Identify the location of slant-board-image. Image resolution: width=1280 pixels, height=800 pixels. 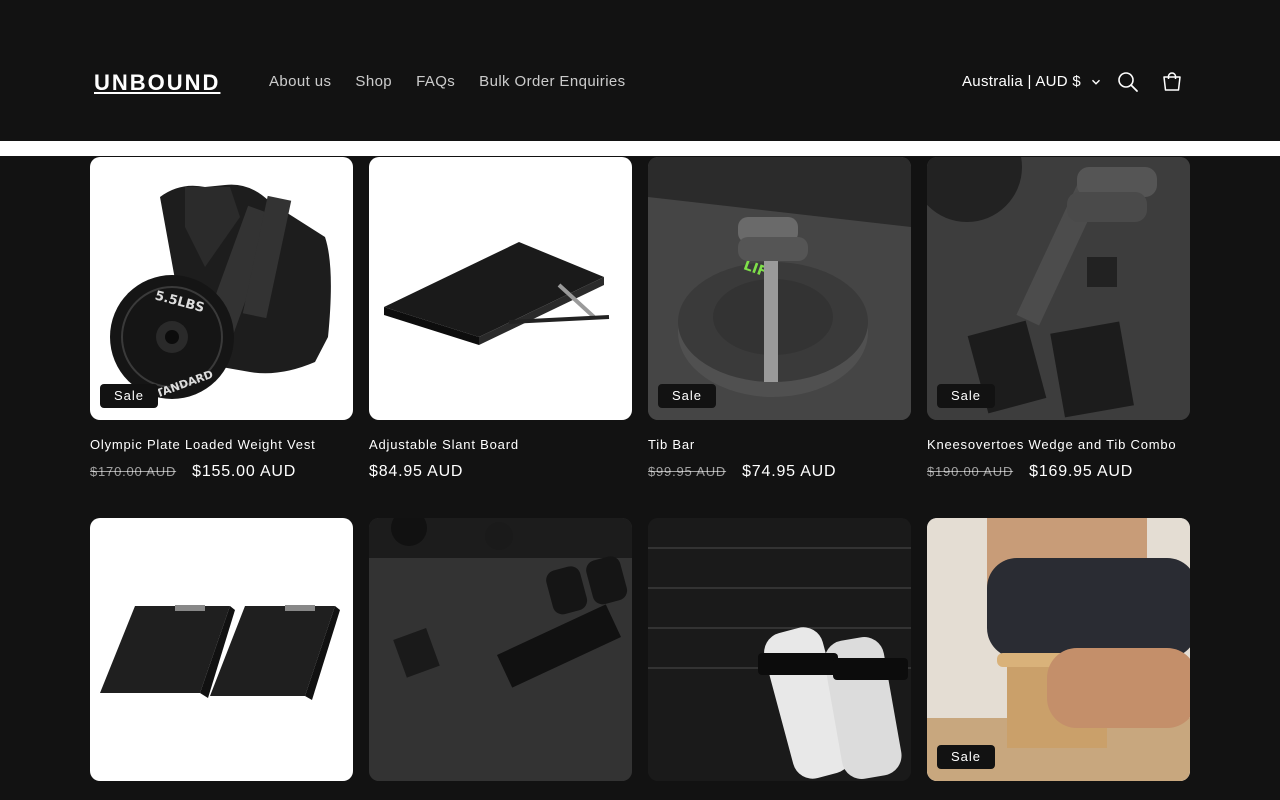
(497, 293).